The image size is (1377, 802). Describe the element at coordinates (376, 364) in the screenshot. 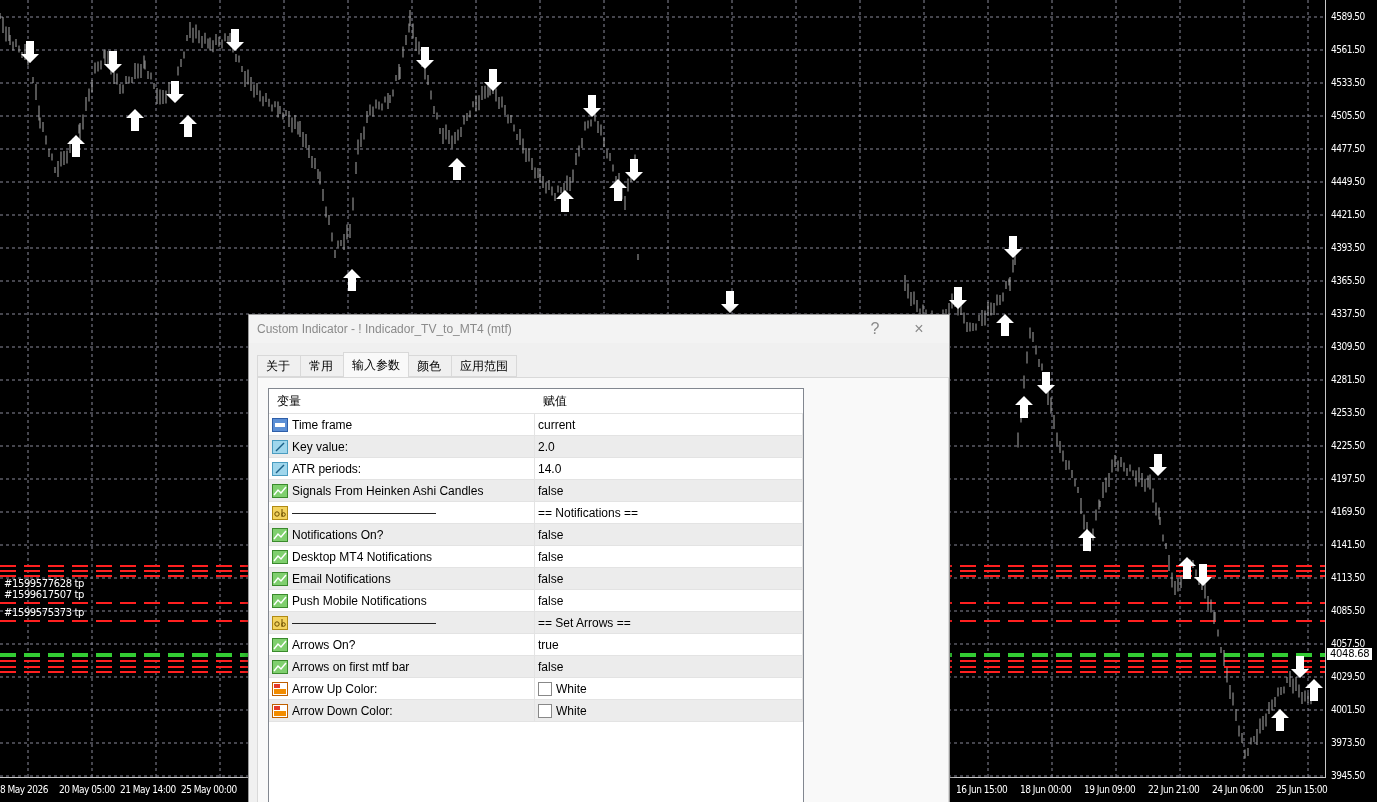

I see `tab: 输入参数` at that location.